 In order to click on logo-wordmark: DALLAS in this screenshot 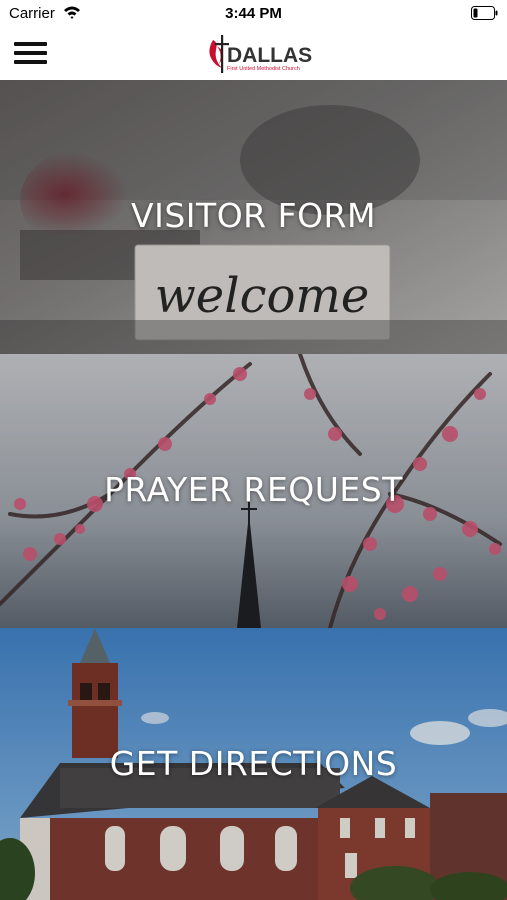, I will do `click(270, 55)`.